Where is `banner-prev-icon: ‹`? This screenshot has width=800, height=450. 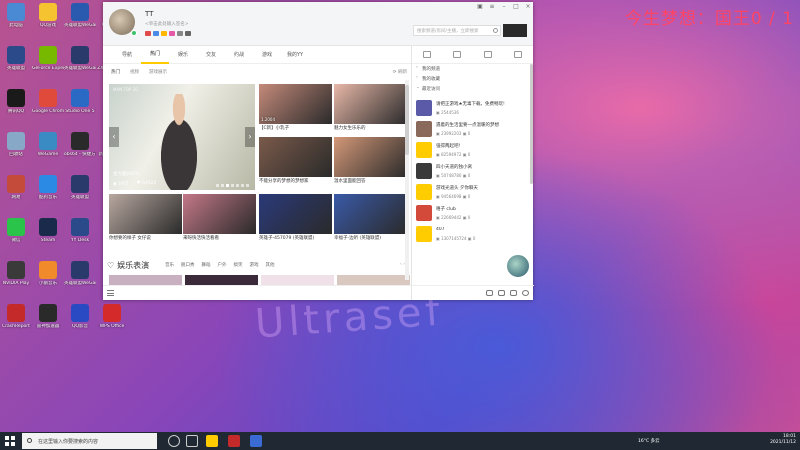 banner-prev-icon: ‹ is located at coordinates (114, 137).